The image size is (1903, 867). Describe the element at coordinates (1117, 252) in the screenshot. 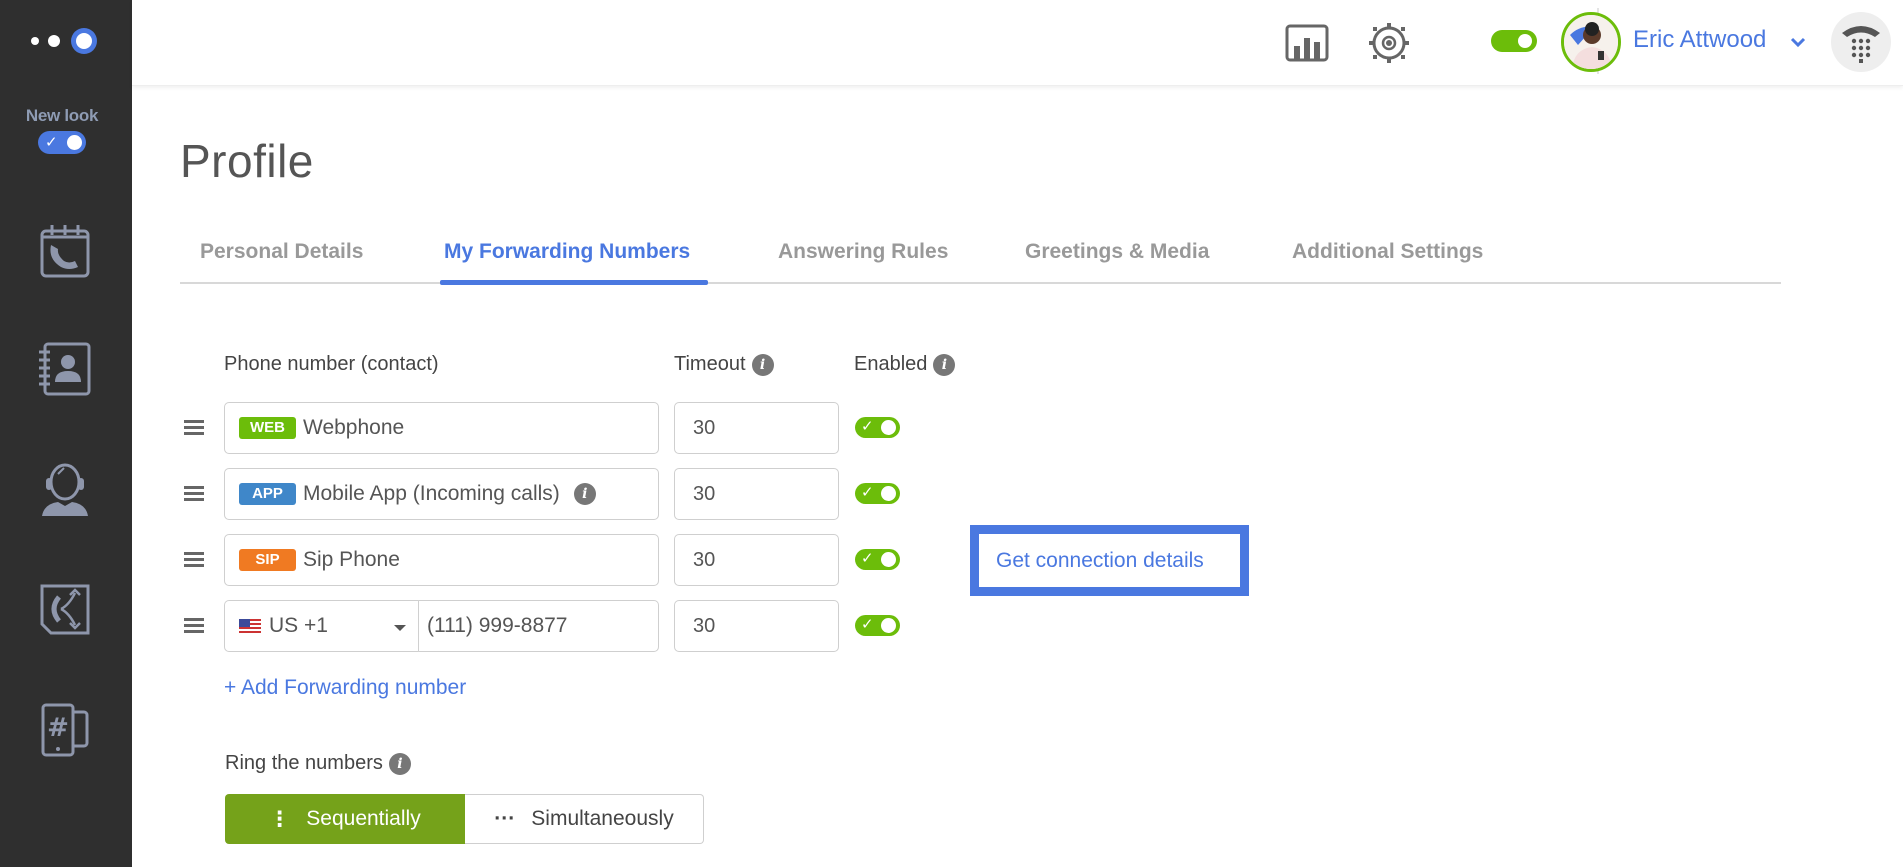

I see `tab-greetings-media: Greetings & Media` at that location.